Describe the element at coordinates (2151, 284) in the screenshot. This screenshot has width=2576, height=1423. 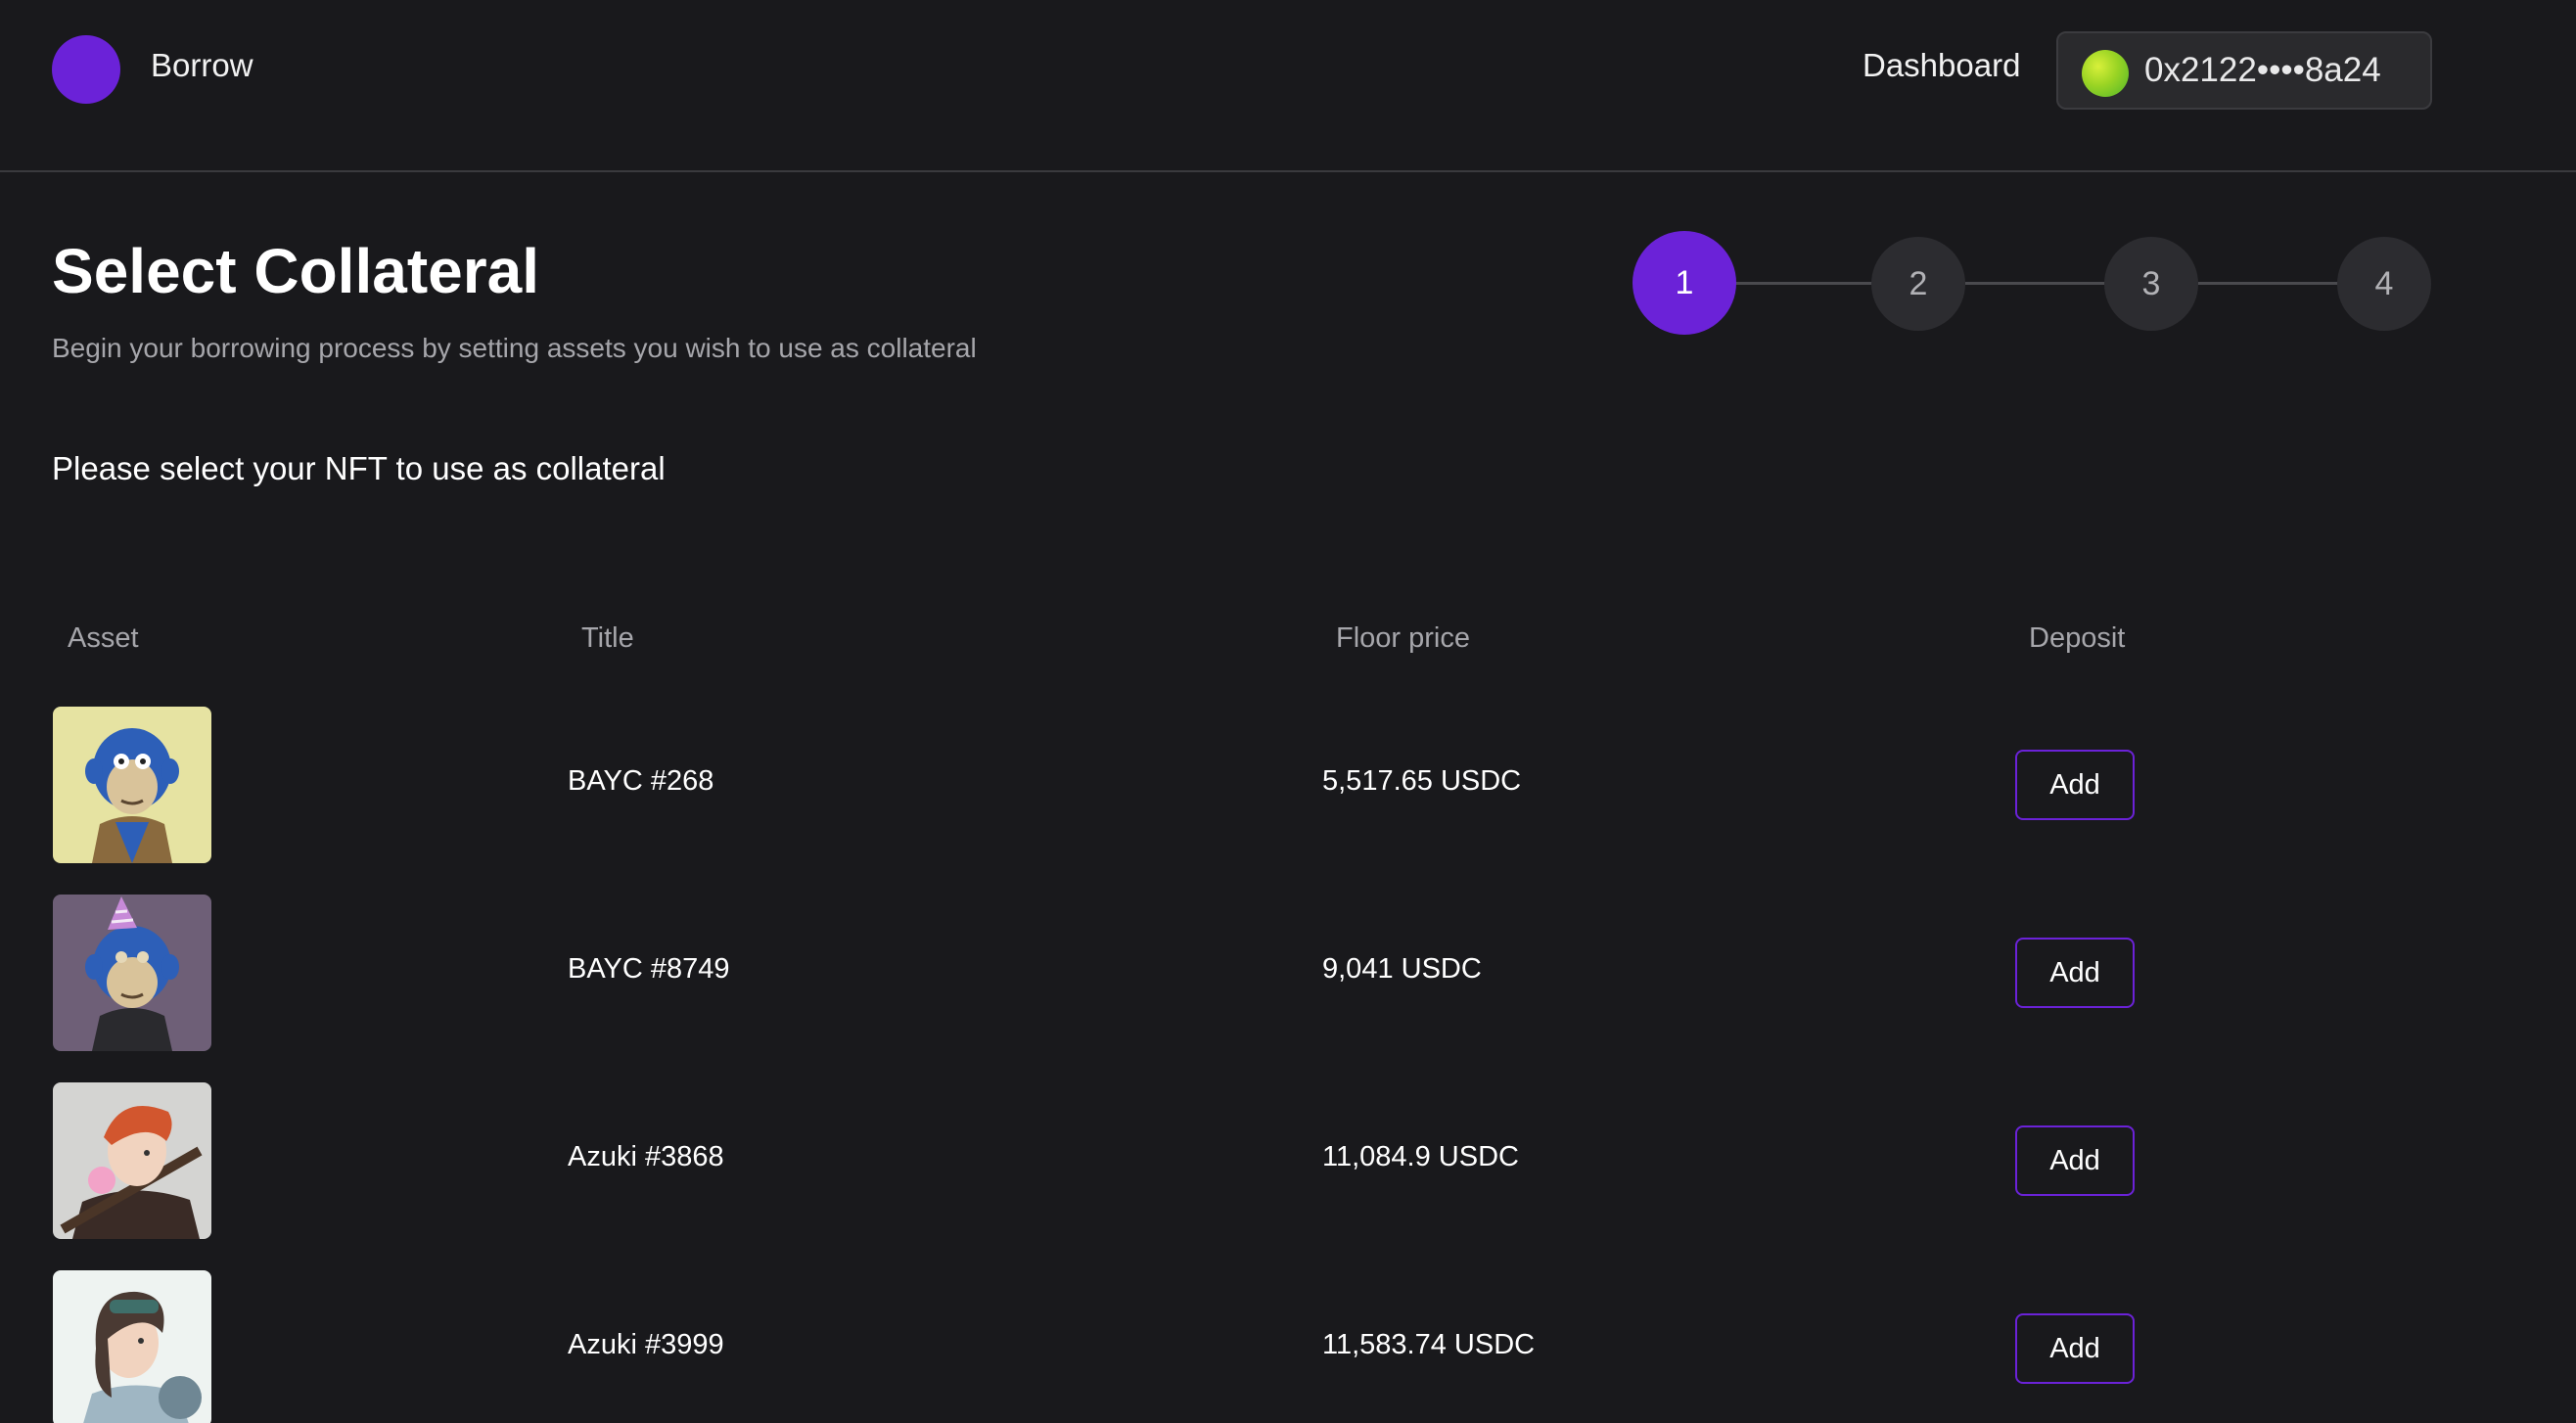
I see `step-3: 3` at that location.